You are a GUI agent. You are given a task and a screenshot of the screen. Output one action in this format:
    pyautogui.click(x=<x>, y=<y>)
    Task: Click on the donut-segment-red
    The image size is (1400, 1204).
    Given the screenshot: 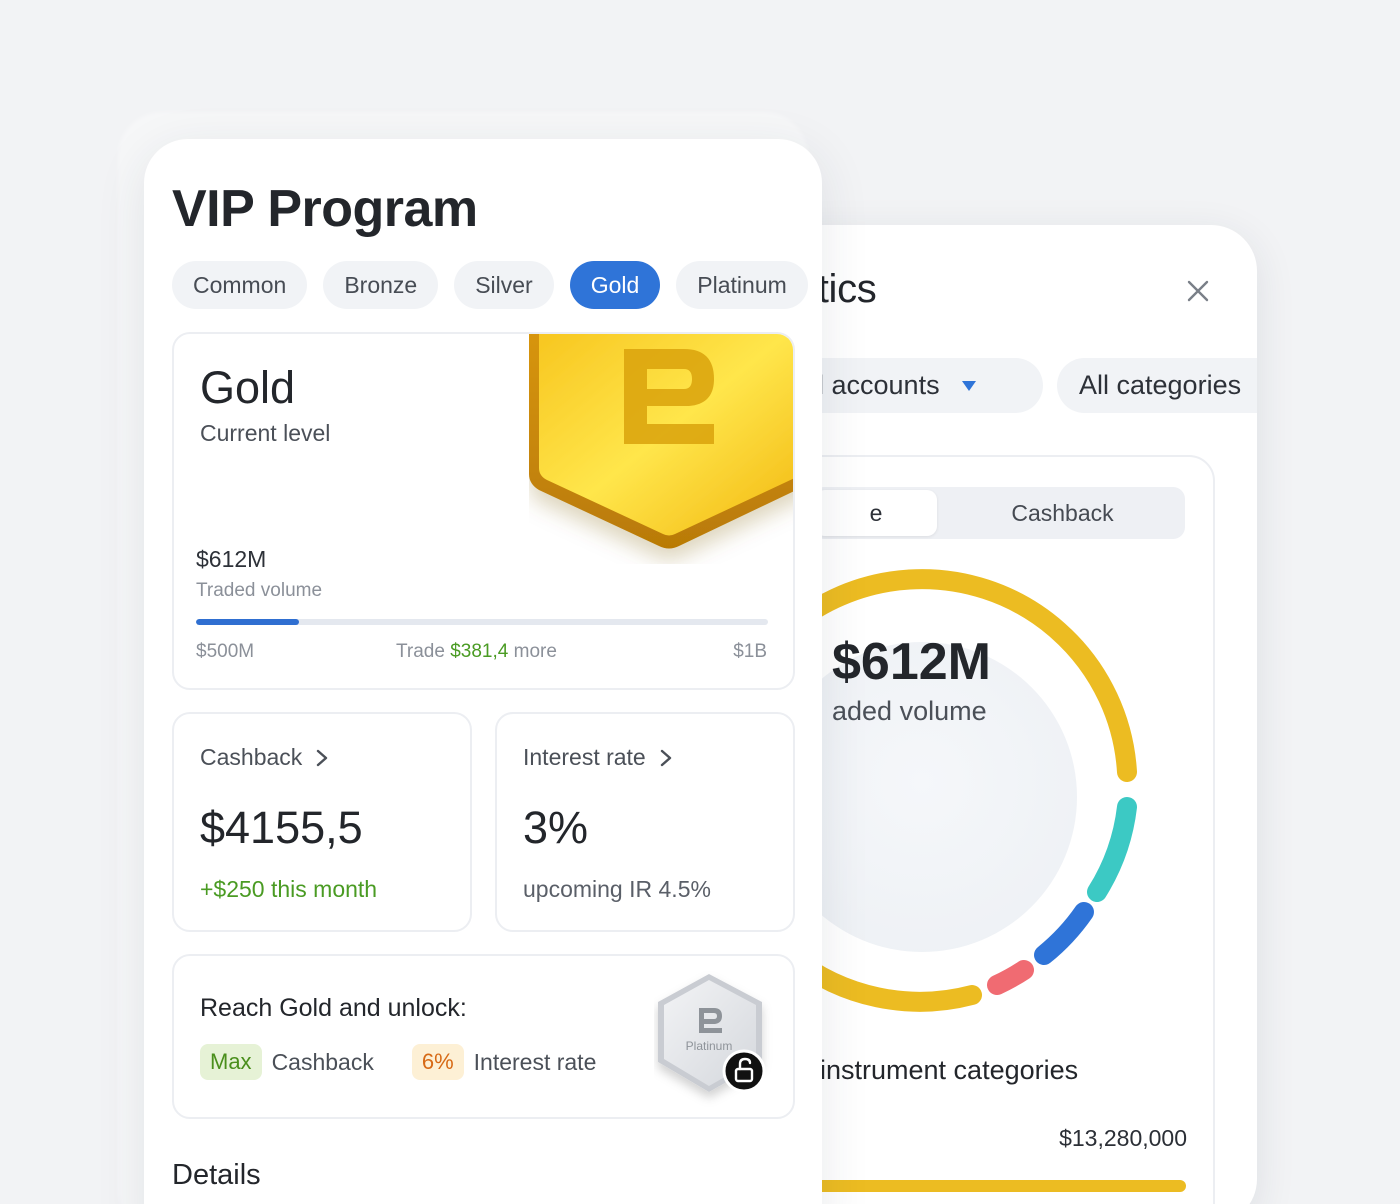 What is the action you would take?
    pyautogui.click(x=1010, y=977)
    